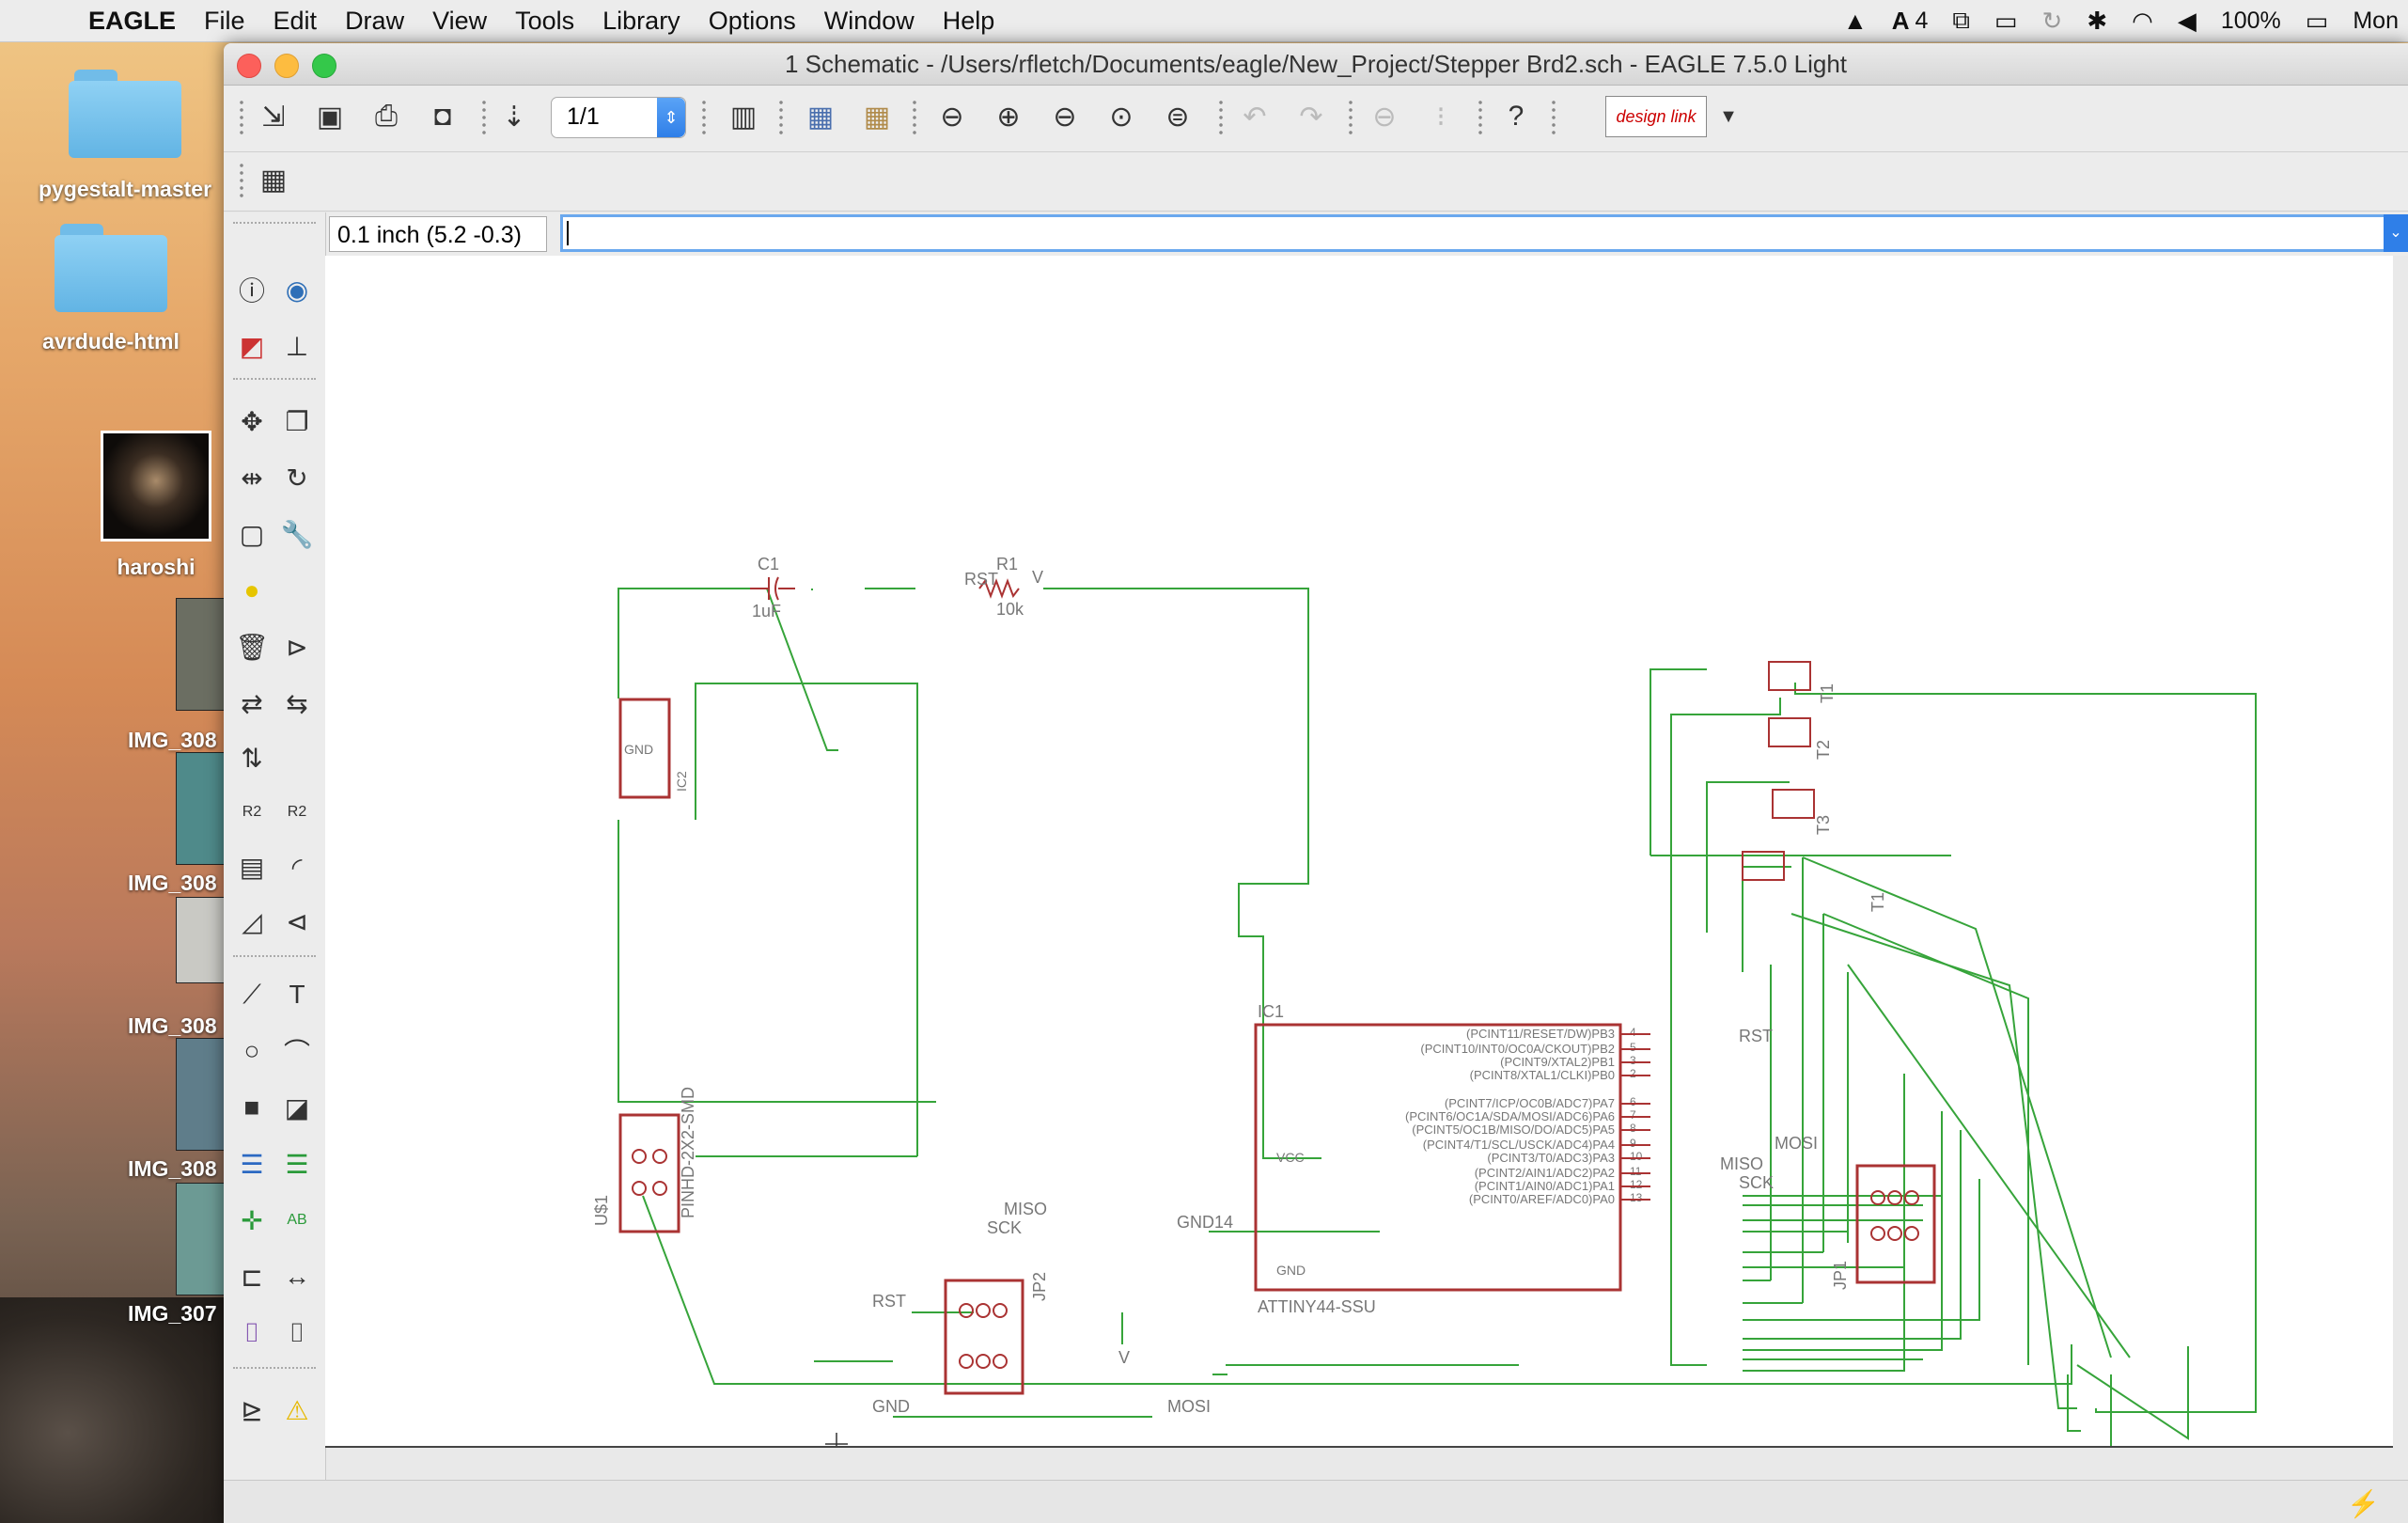 The height and width of the screenshot is (1523, 2408). I want to click on circle-icon: ○, so click(252, 1051).